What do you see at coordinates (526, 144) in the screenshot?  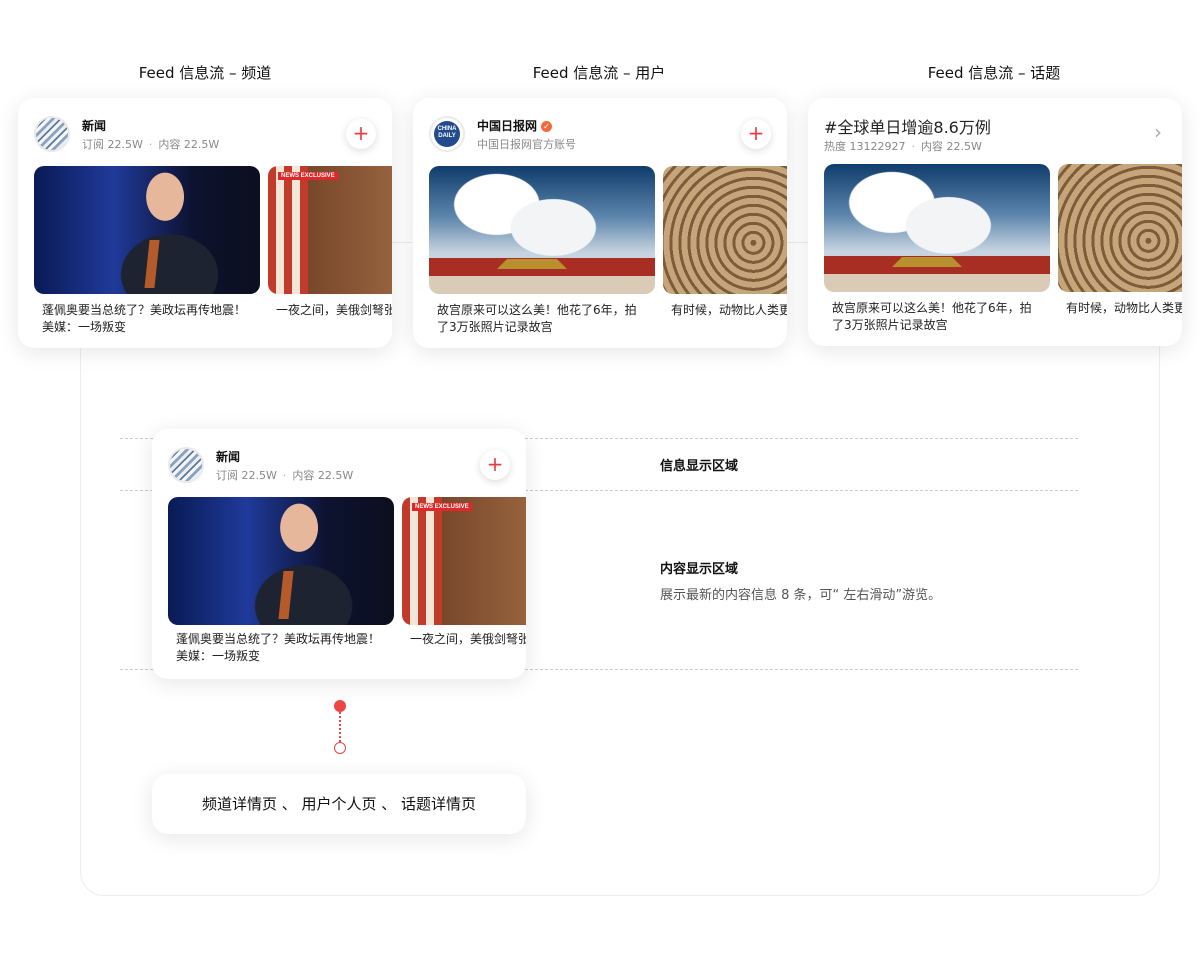 I see `user-description: 中国日报网官方账号` at bounding box center [526, 144].